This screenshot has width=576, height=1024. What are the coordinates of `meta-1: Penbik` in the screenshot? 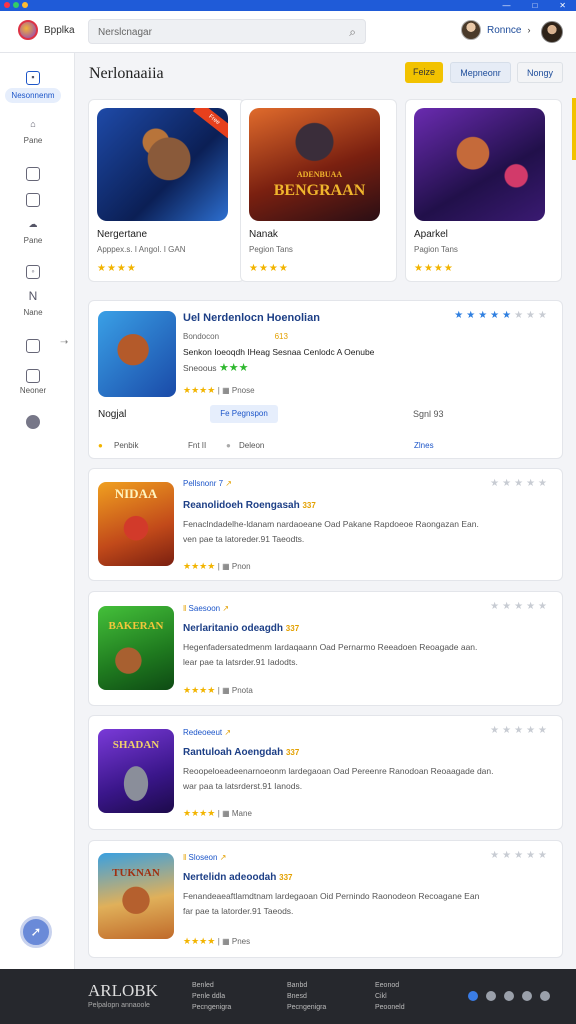 It's located at (126, 445).